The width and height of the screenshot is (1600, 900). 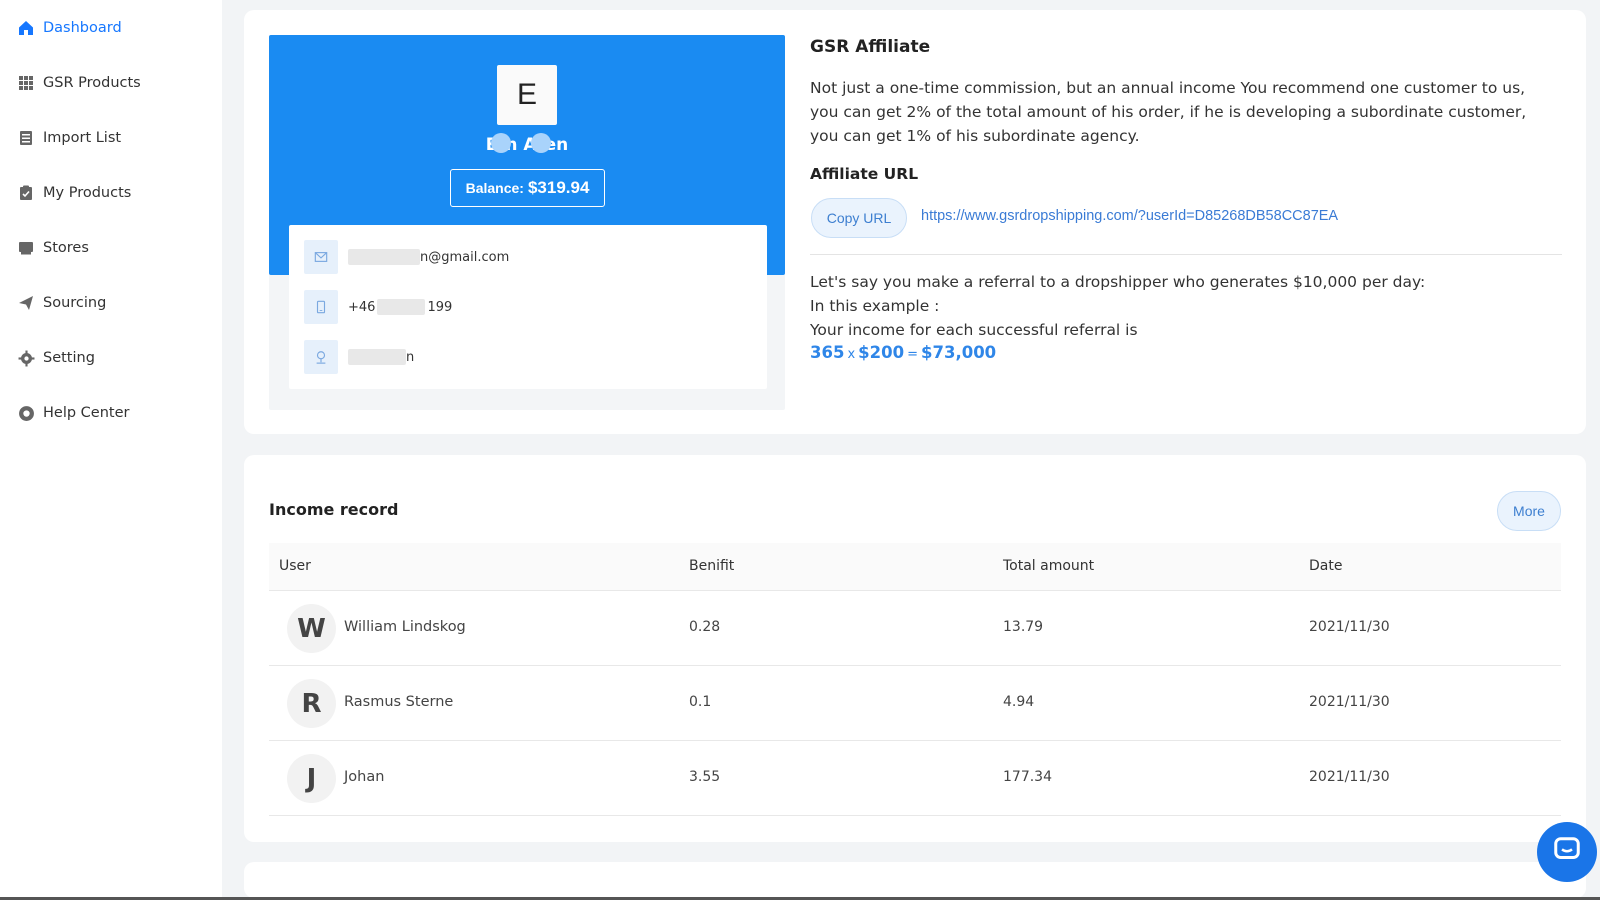 What do you see at coordinates (311, 778) in the screenshot?
I see `user-avatar: J` at bounding box center [311, 778].